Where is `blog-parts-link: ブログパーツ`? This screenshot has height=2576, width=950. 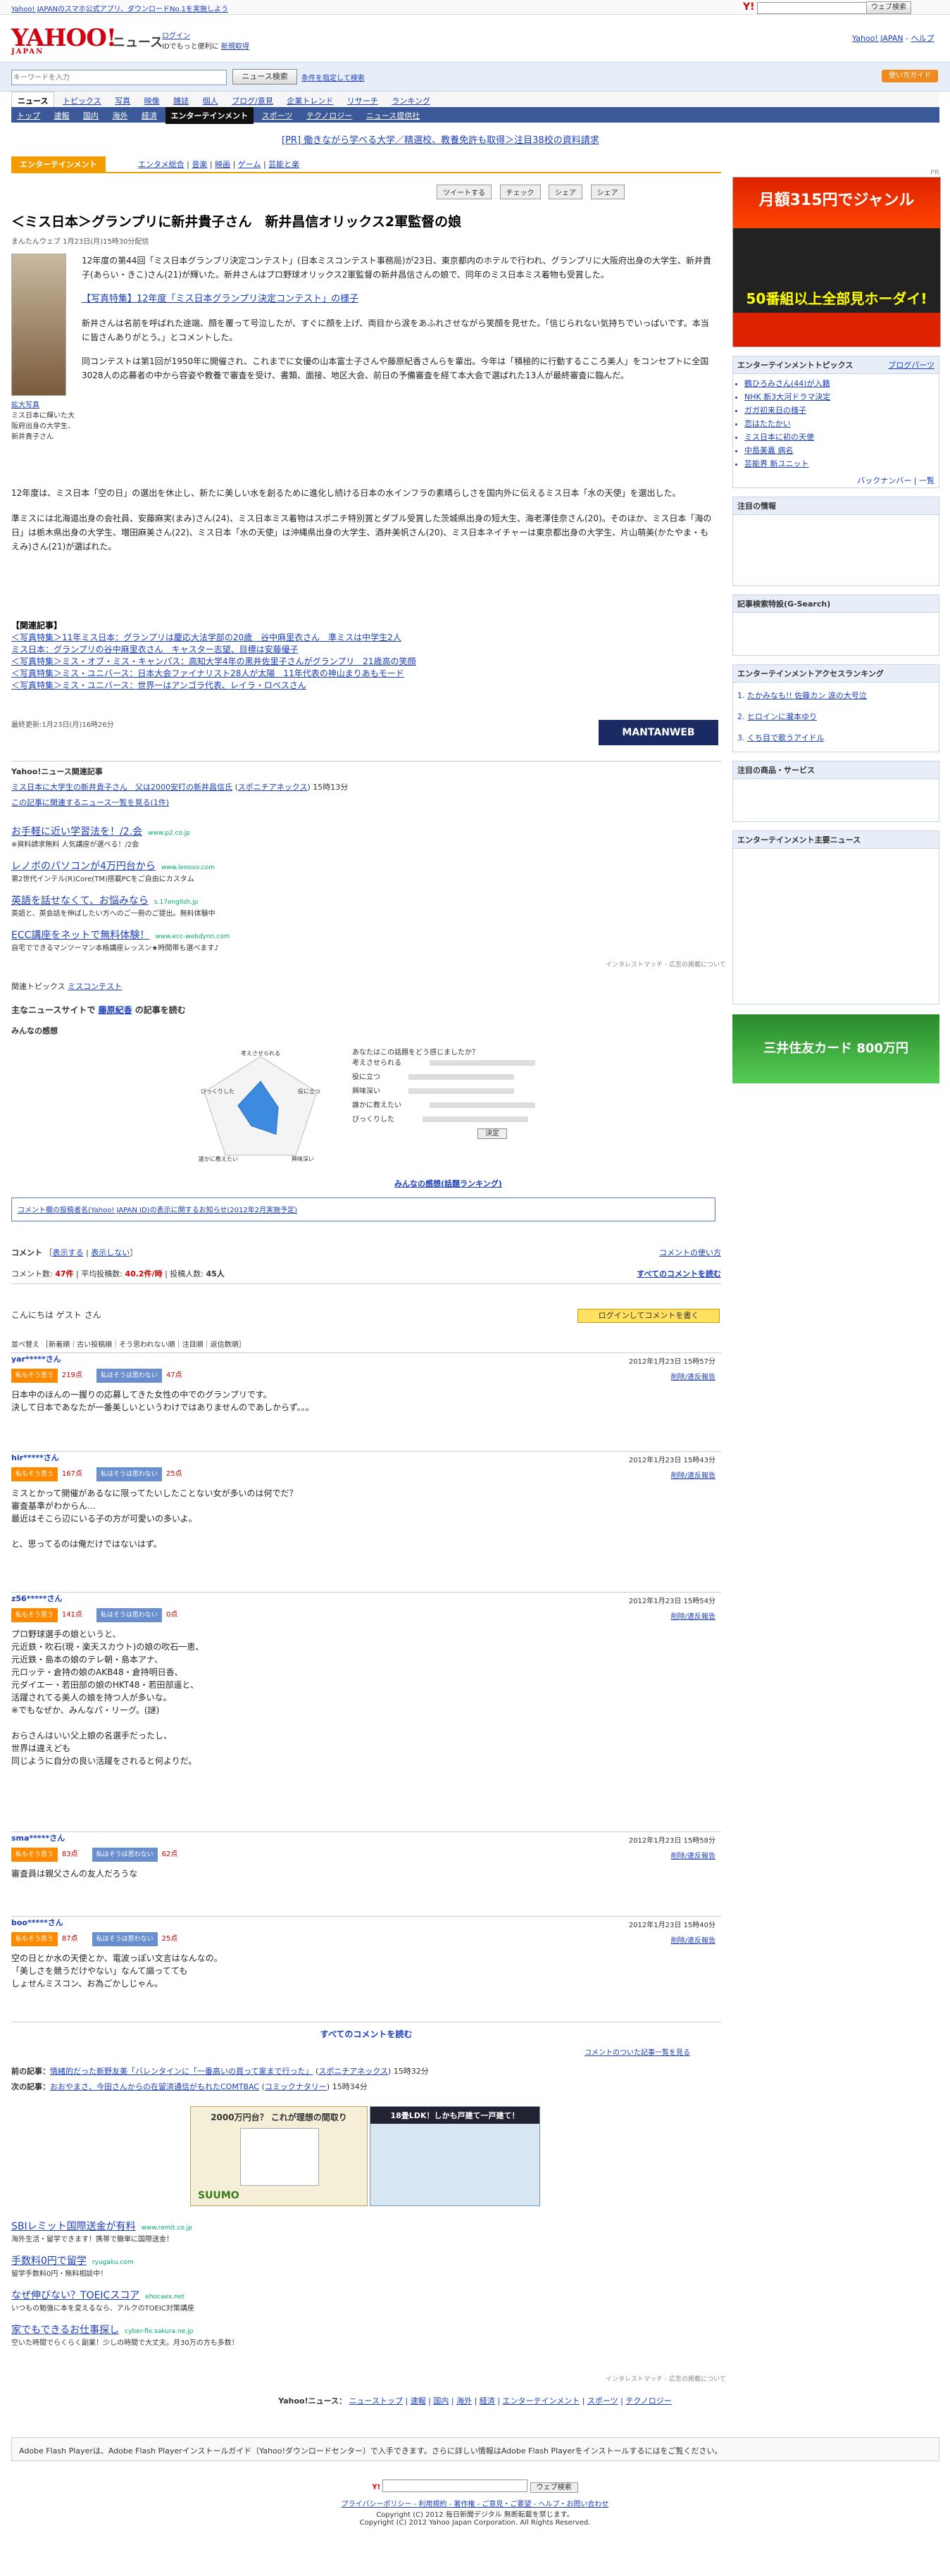
blog-parts-link: ブログパーツ is located at coordinates (911, 365).